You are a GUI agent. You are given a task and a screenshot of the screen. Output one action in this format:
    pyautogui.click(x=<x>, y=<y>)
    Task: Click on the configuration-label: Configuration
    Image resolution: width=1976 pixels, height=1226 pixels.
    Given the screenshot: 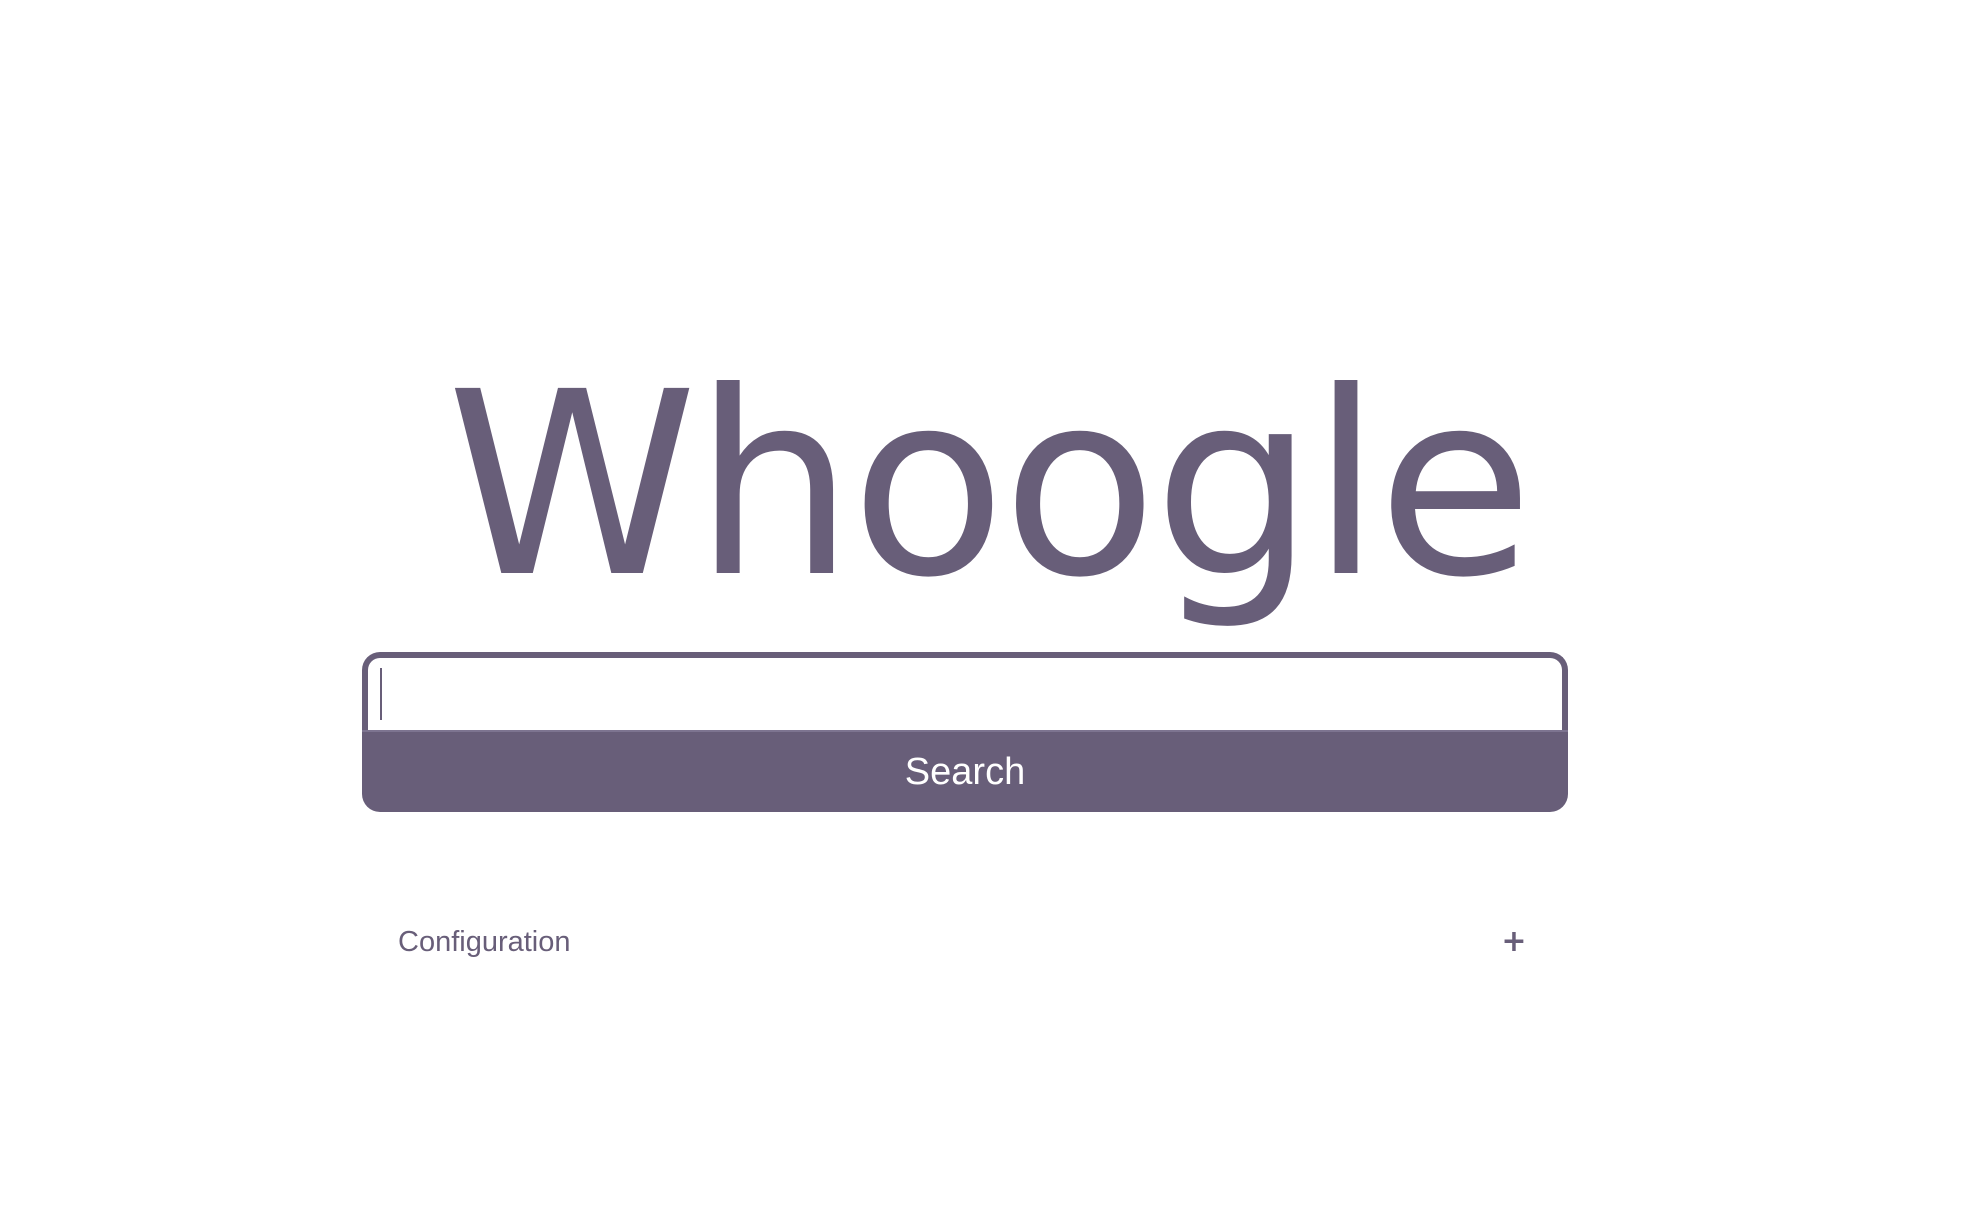 What is the action you would take?
    pyautogui.click(x=484, y=942)
    